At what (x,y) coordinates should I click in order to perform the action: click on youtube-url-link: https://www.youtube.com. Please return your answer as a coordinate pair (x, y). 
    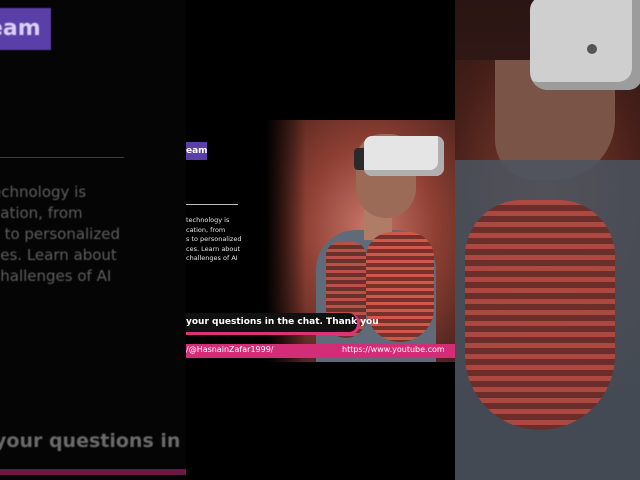
    Looking at the image, I should click on (393, 349).